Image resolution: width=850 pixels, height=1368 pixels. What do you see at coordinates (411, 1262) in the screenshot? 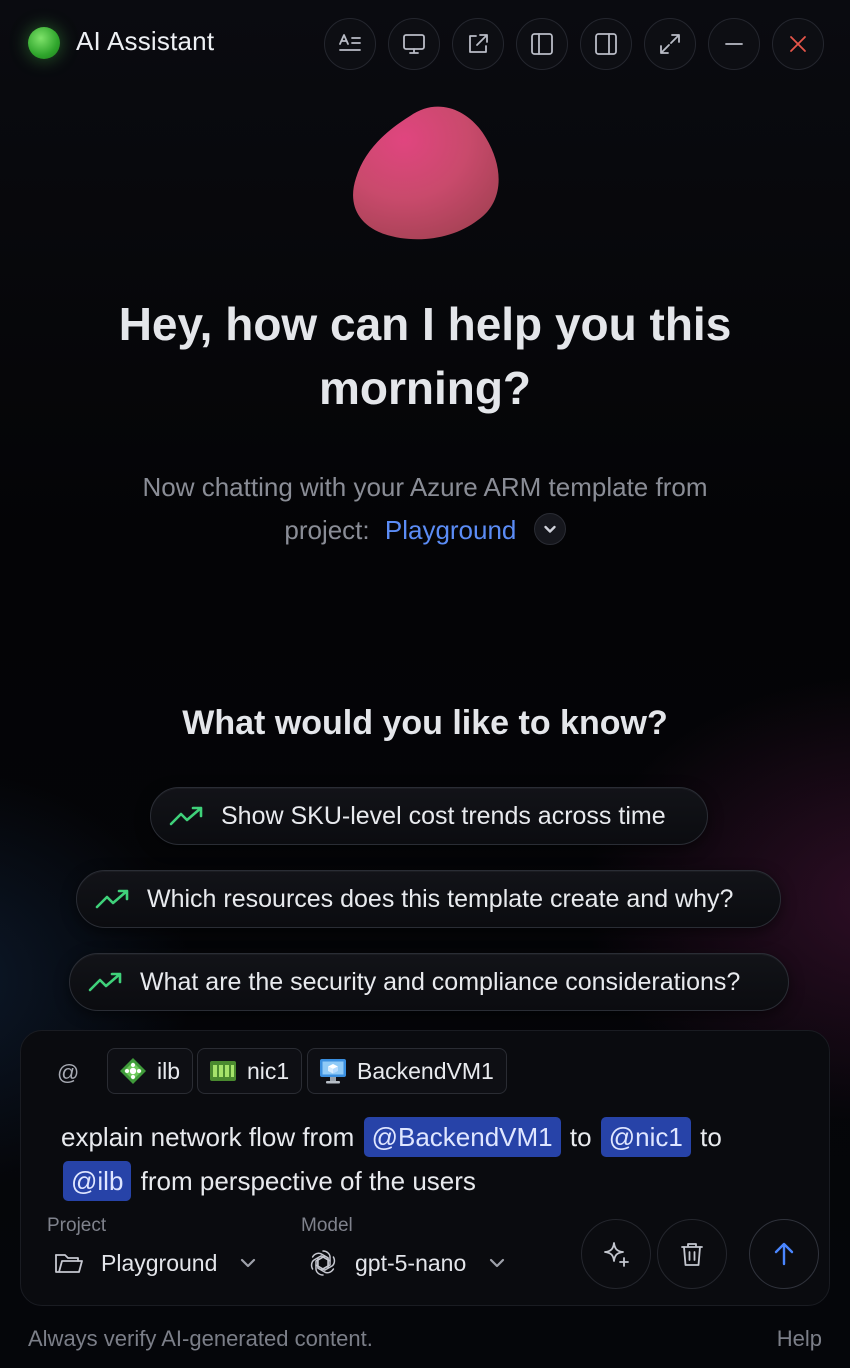
I see `model-value: gpt-5-nano` at bounding box center [411, 1262].